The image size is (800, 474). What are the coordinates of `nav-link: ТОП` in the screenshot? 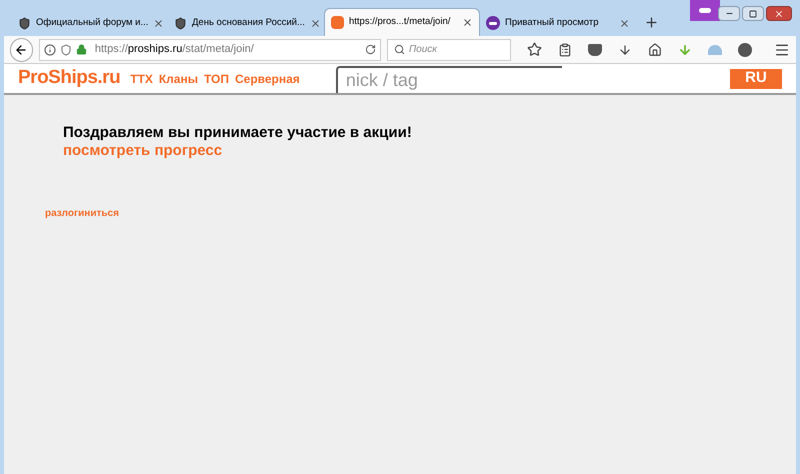 It's located at (216, 79).